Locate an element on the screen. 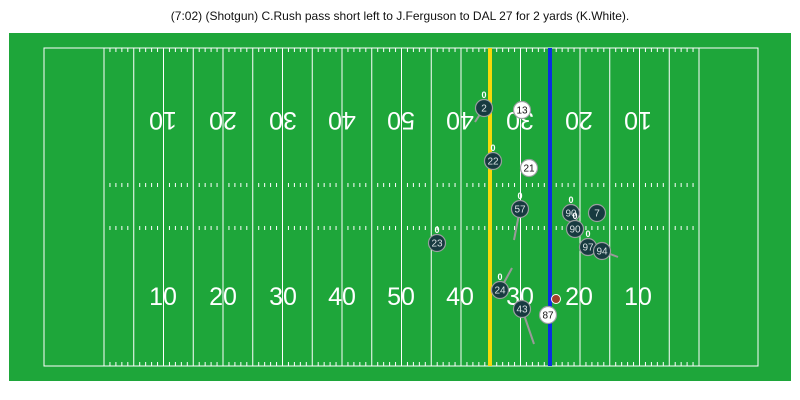  yard-number-top: 30 is located at coordinates (283, 120).